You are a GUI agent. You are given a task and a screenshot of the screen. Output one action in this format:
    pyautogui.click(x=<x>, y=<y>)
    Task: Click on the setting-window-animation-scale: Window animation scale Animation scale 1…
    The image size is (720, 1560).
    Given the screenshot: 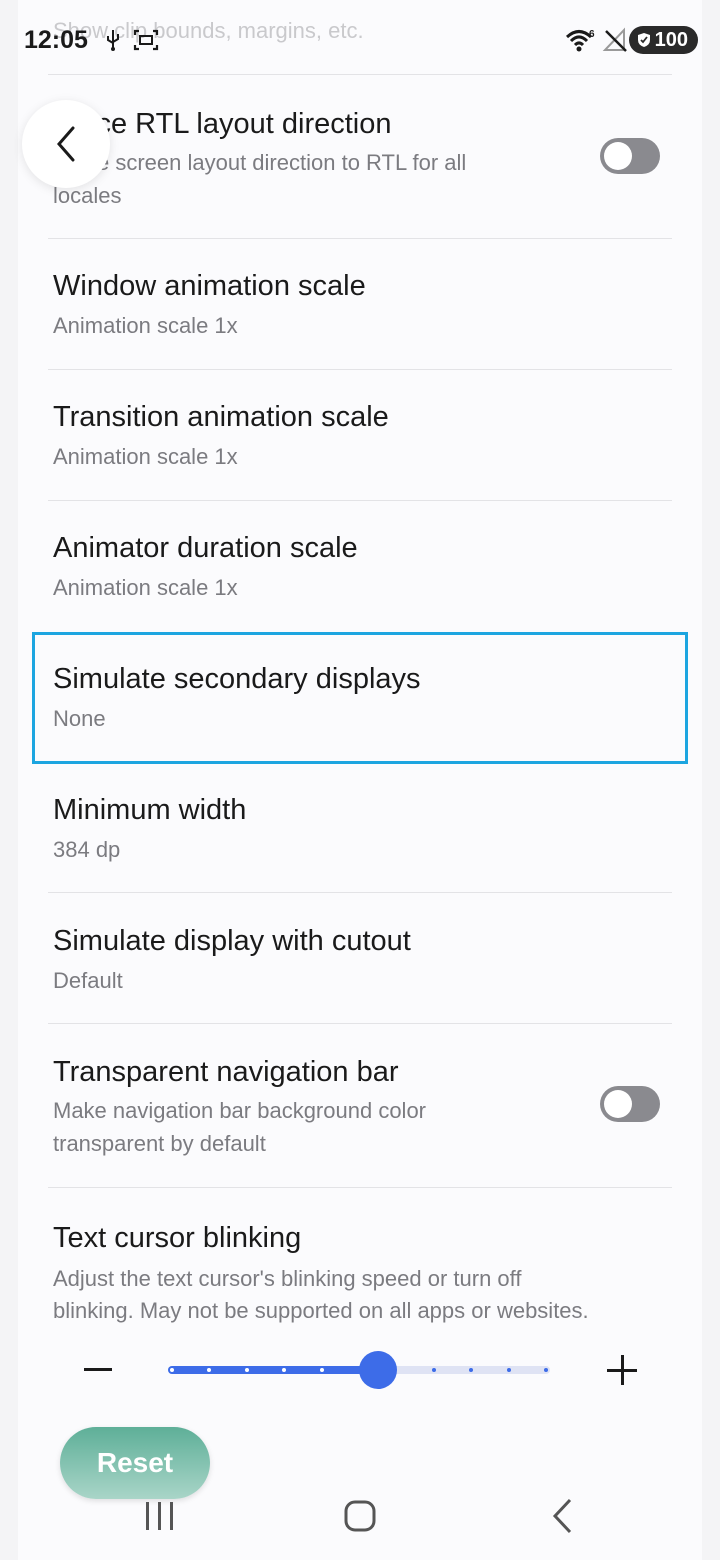 What is the action you would take?
    pyautogui.click(x=359, y=314)
    